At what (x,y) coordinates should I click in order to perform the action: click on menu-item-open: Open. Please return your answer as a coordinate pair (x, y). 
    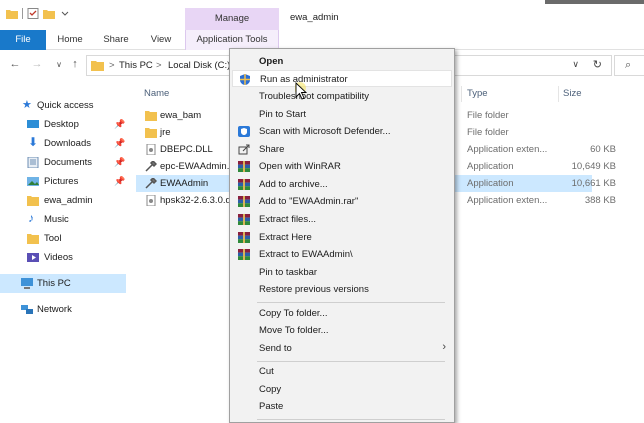
    Looking at the image, I should click on (342, 61).